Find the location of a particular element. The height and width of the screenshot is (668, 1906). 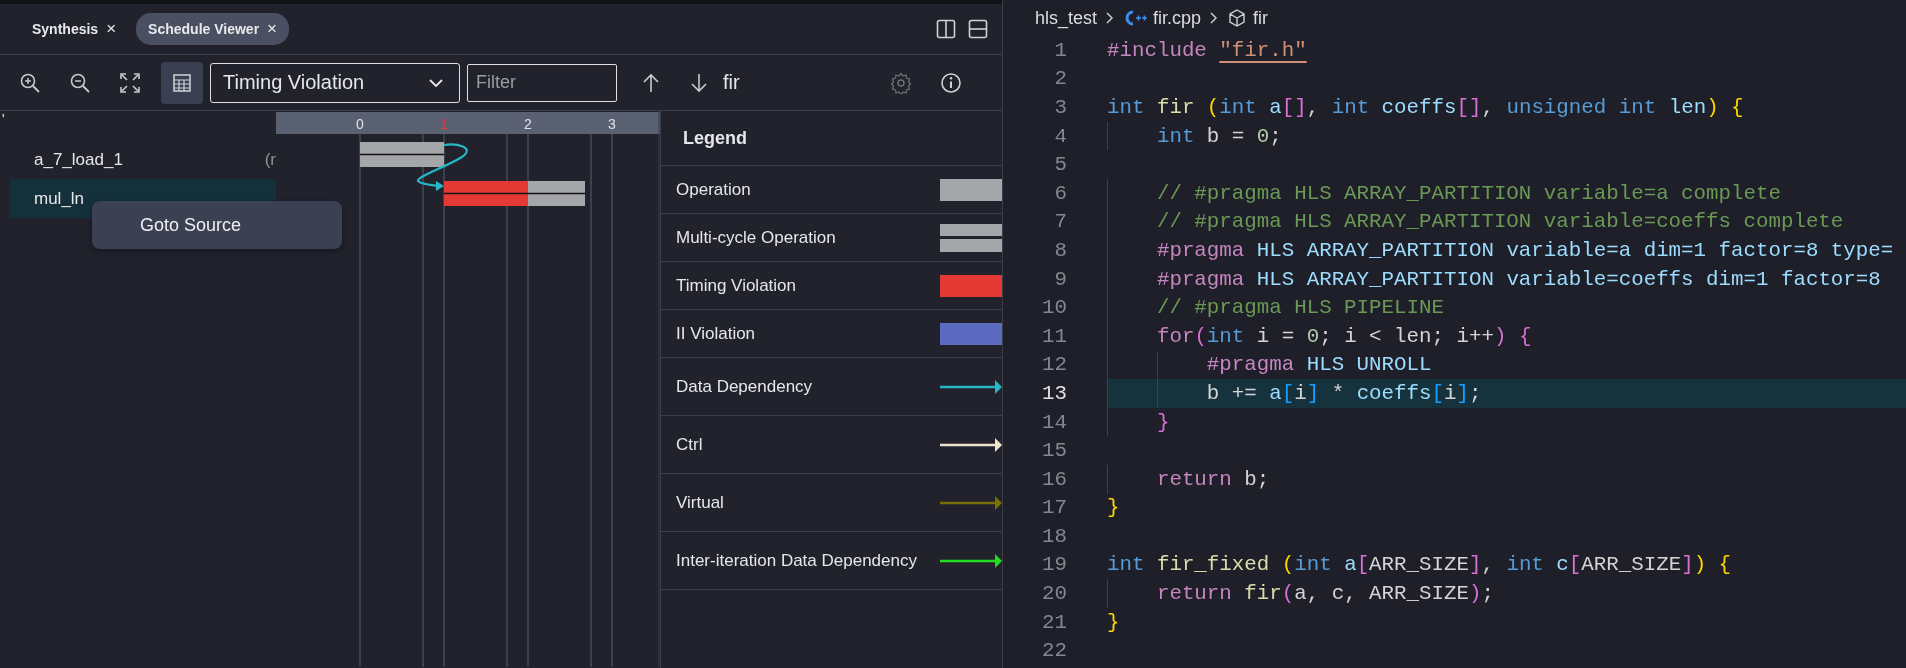

code-line: #pragma HLS ARRAY_PARTITION variable=coeffs dim=1 factor=8 is located at coordinates (1518, 279).